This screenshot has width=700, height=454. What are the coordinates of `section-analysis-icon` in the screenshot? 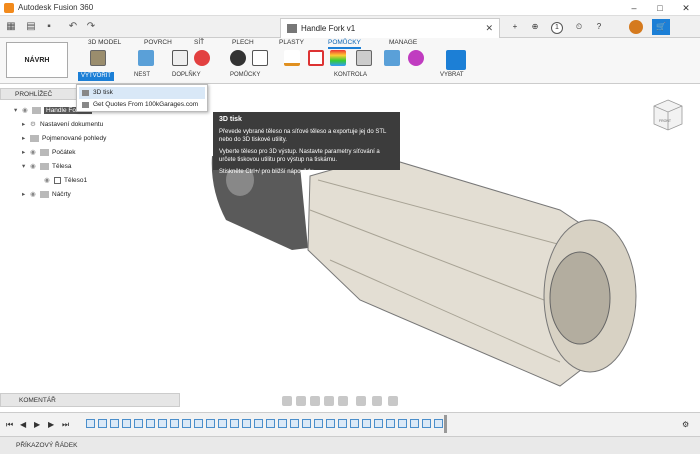 It's located at (364, 58).